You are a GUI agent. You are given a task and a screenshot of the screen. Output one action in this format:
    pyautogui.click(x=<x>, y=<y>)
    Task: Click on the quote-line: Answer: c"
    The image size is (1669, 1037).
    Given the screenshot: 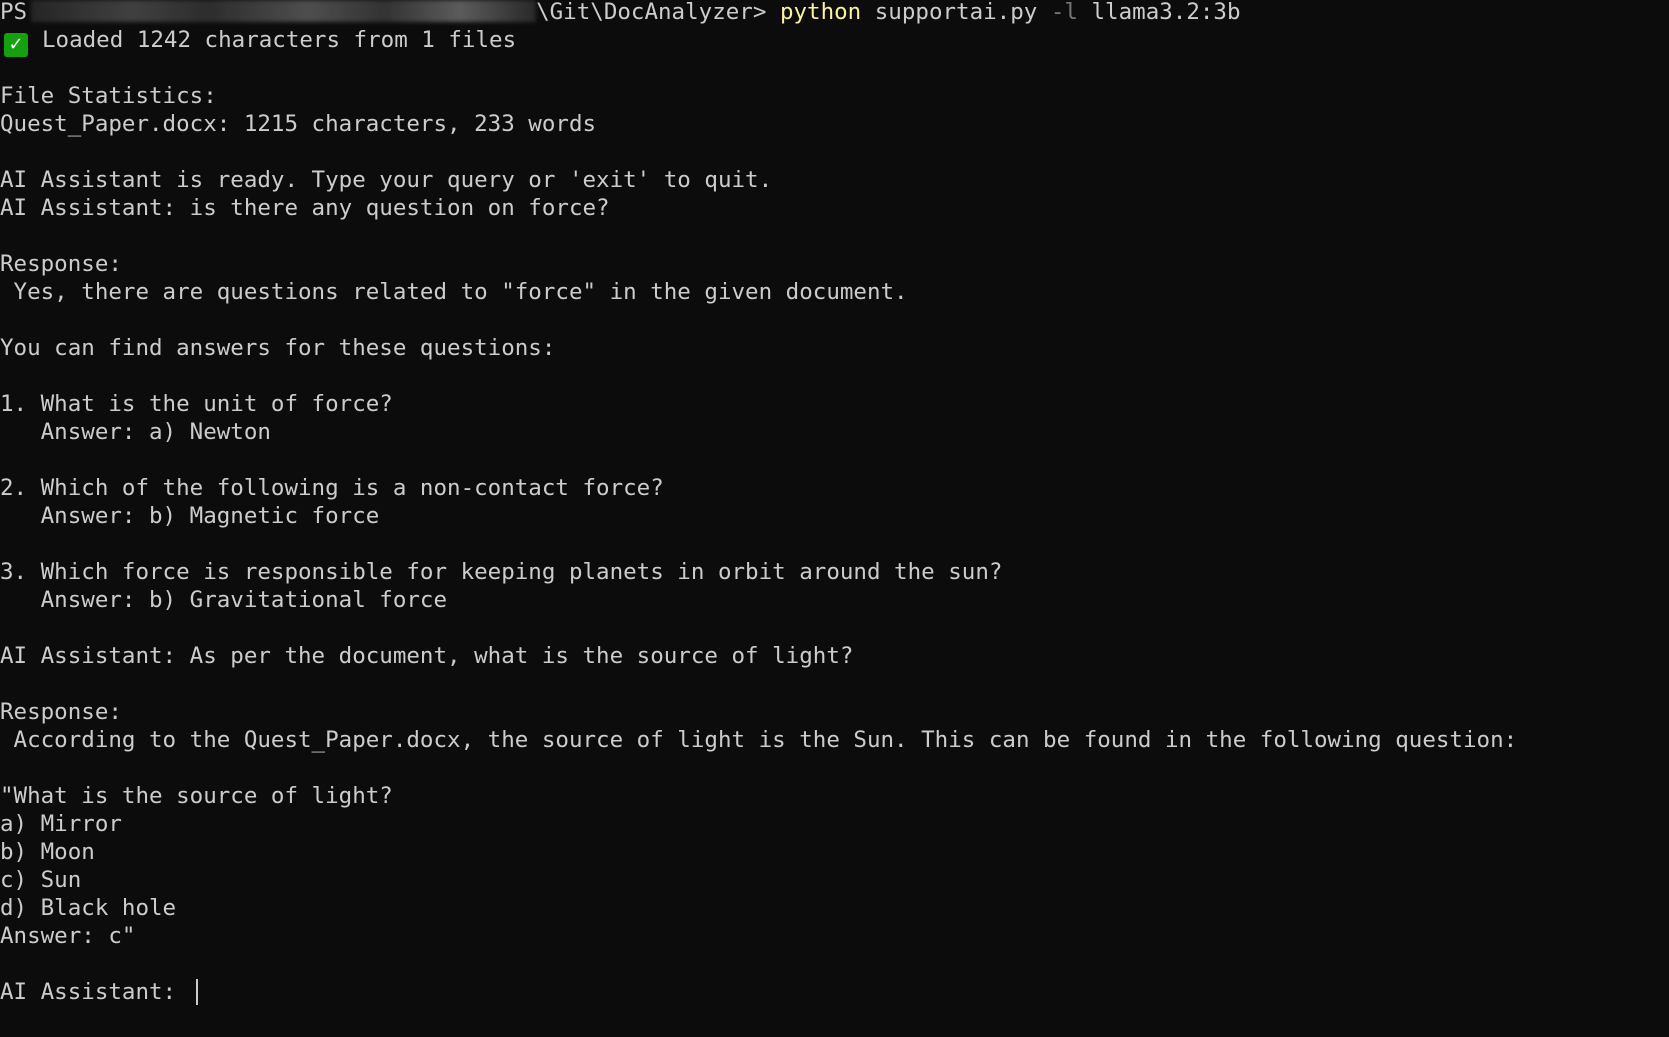 What is the action you would take?
    pyautogui.click(x=68, y=936)
    